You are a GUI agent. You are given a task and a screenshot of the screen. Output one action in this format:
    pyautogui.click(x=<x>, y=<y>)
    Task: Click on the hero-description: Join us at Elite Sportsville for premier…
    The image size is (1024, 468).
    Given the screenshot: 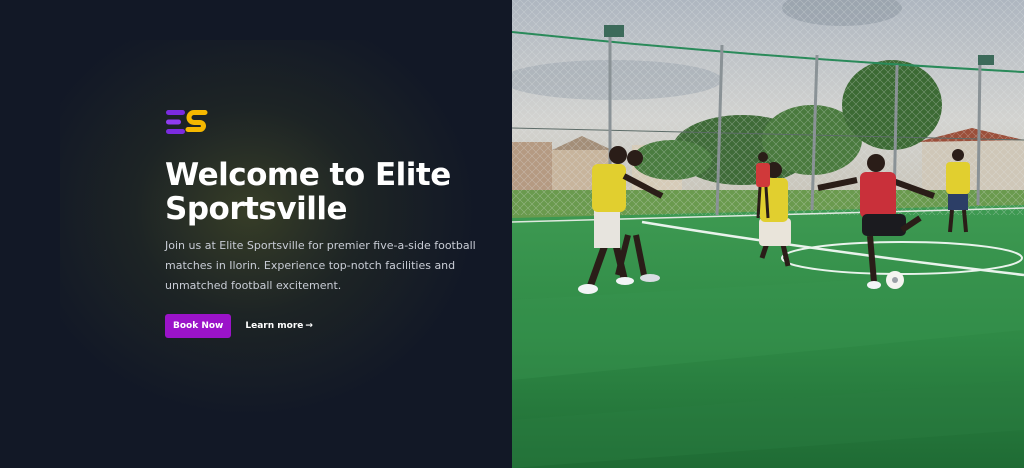 What is the action you would take?
    pyautogui.click(x=320, y=265)
    